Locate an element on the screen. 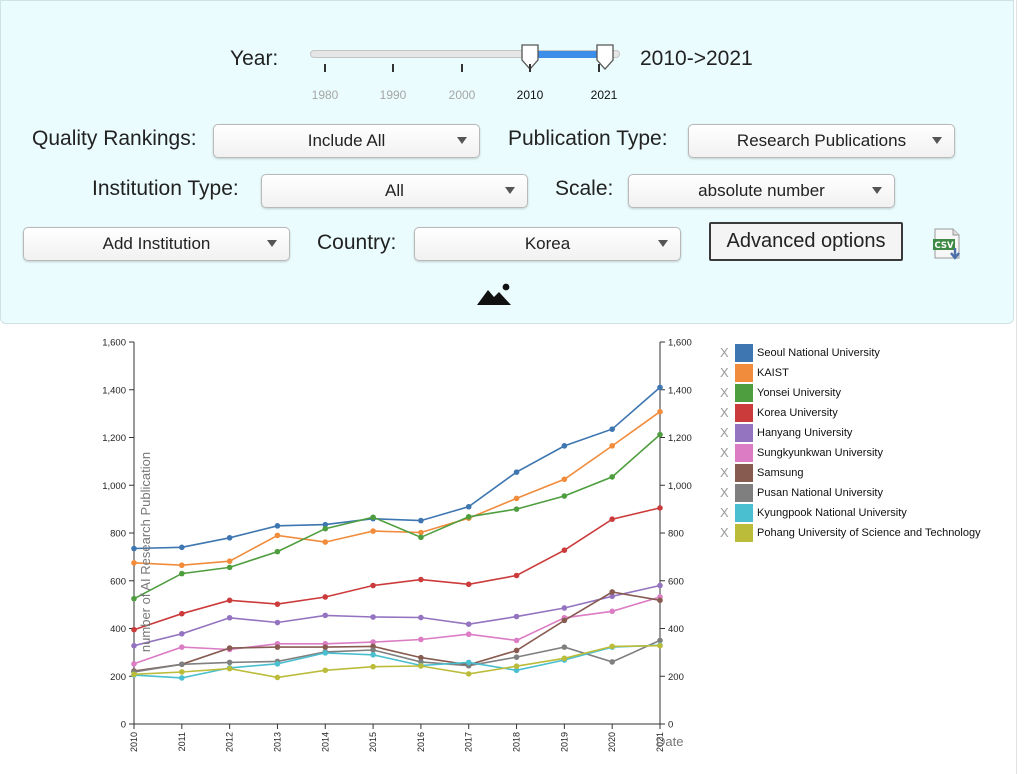 The width and height of the screenshot is (1024, 774). country-label: Country: is located at coordinates (357, 242).